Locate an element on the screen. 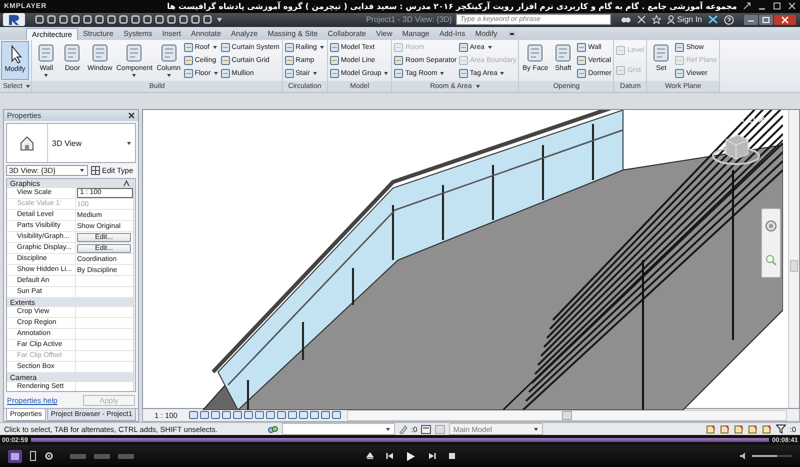 This screenshot has width=800, height=467. speaker-icon is located at coordinates (743, 456).